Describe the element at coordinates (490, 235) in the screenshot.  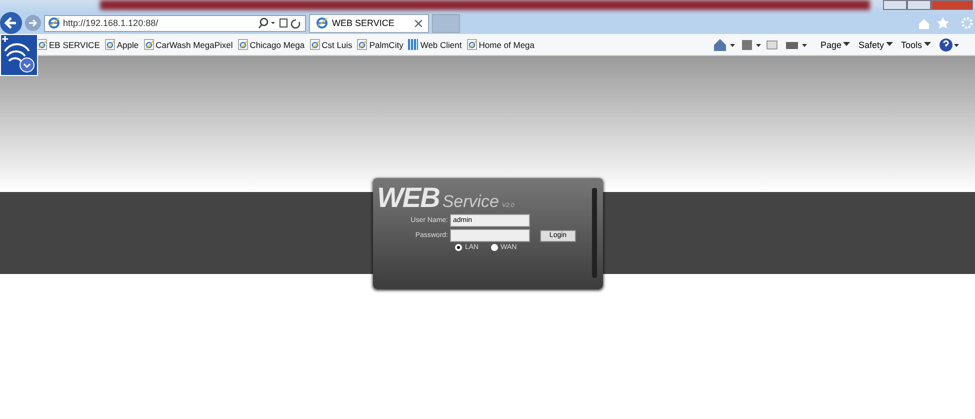
I see `input-field` at that location.